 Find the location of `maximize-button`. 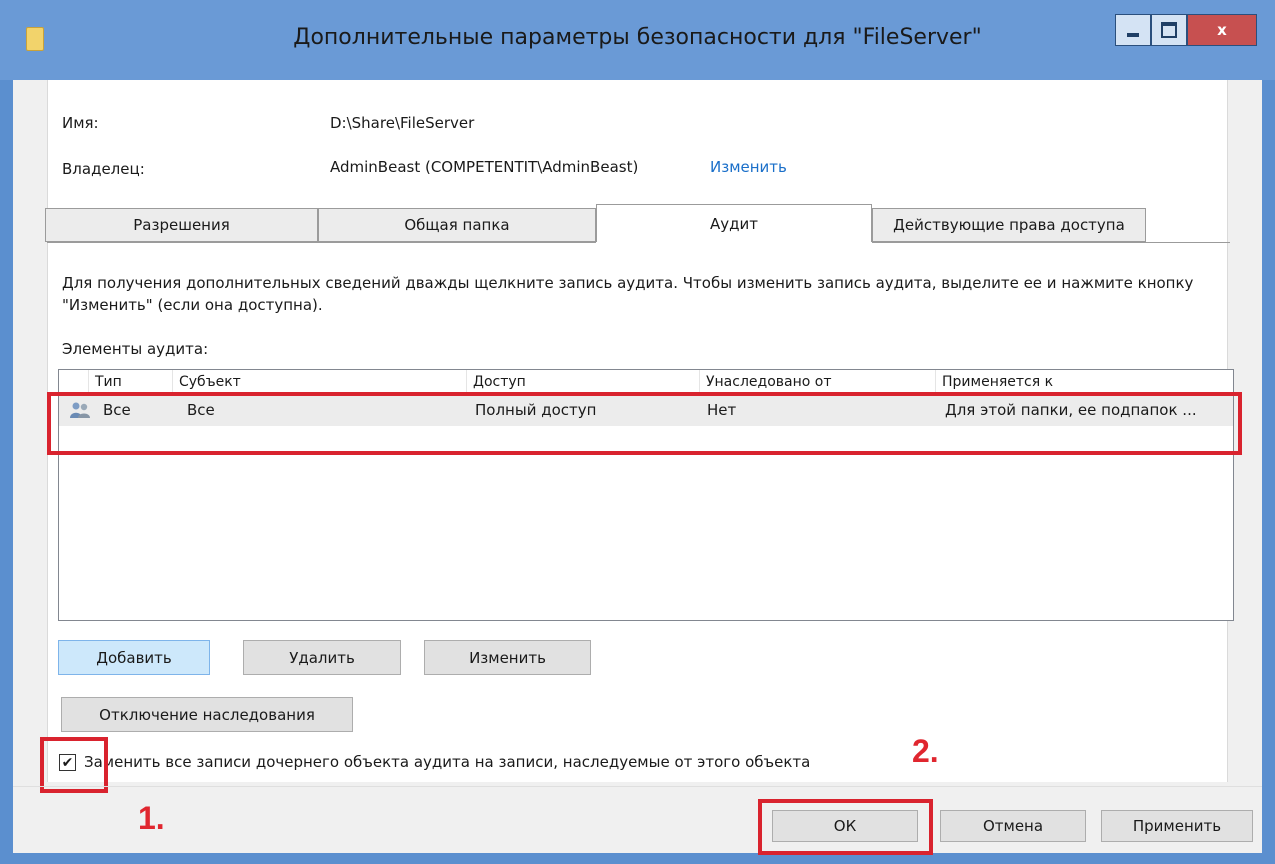

maximize-button is located at coordinates (1169, 30).